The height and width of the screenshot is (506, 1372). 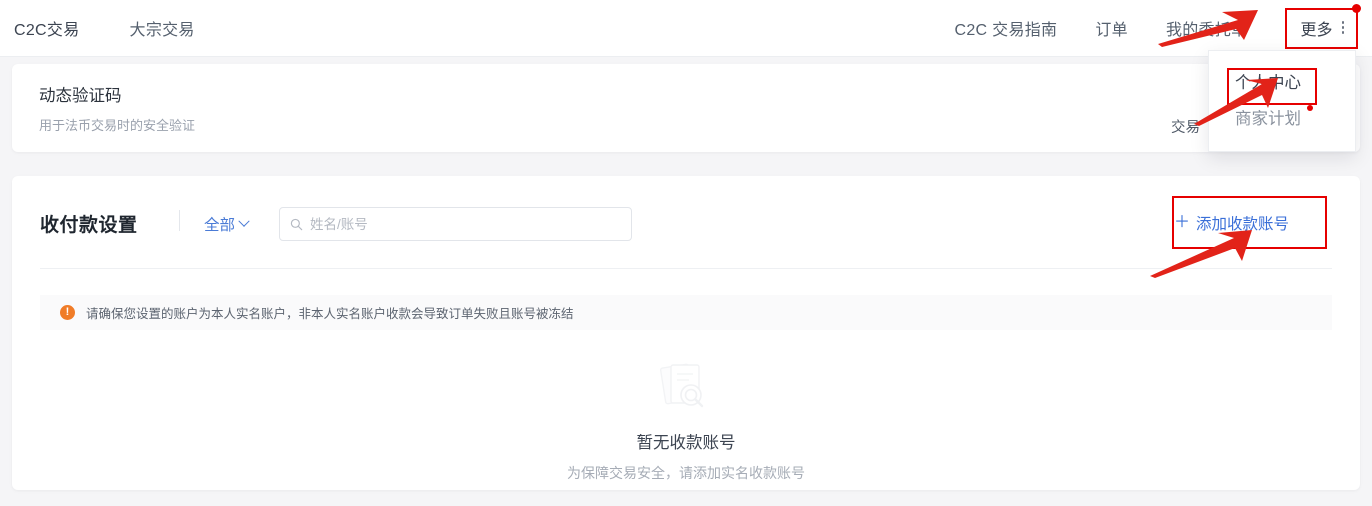 I want to click on navbar-right-group: C2C 交易指南 订单 我的委托单 更多, so click(x=1163, y=26).